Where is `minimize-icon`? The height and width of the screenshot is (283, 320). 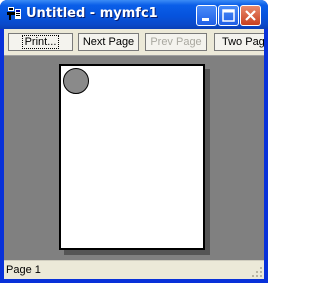 minimize-icon is located at coordinates (205, 19).